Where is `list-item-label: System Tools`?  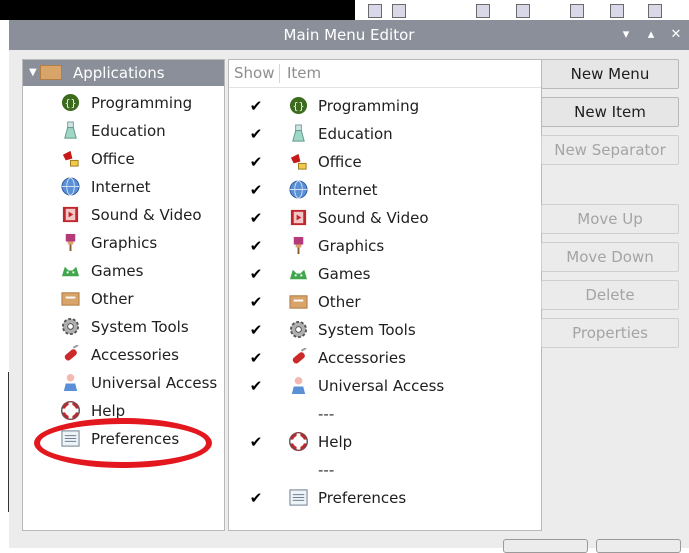
list-item-label: System Tools is located at coordinates (367, 330).